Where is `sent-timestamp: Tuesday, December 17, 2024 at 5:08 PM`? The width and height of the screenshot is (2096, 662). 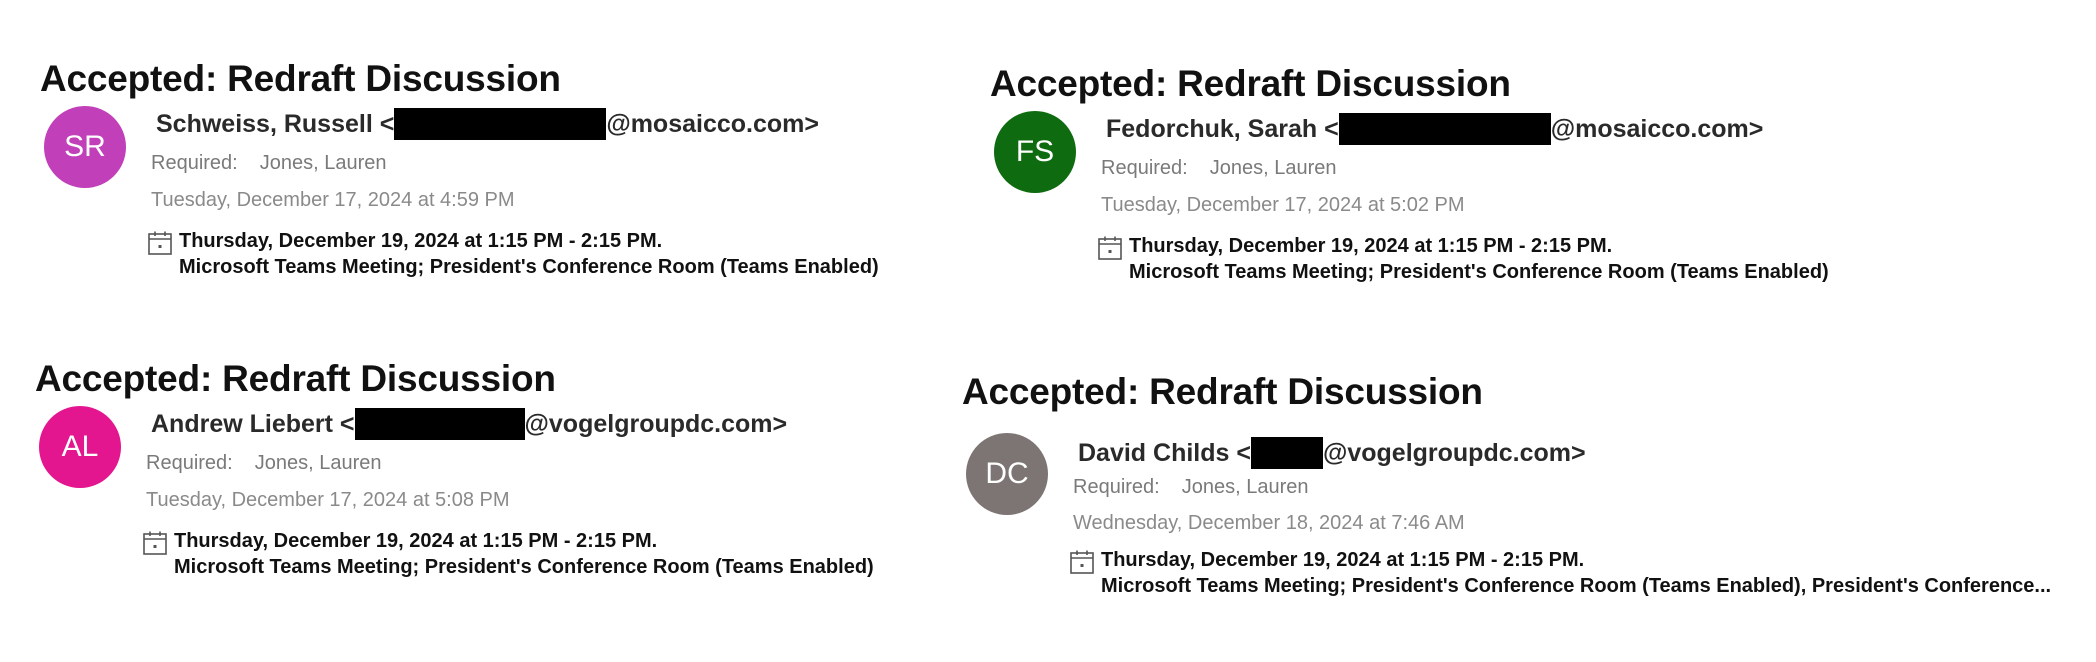
sent-timestamp: Tuesday, December 17, 2024 at 5:08 PM is located at coordinates (328, 500).